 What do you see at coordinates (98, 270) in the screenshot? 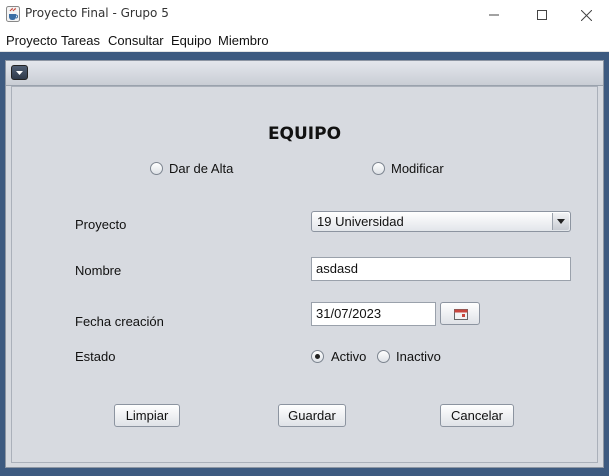
I see `nombre-label: Nombre` at bounding box center [98, 270].